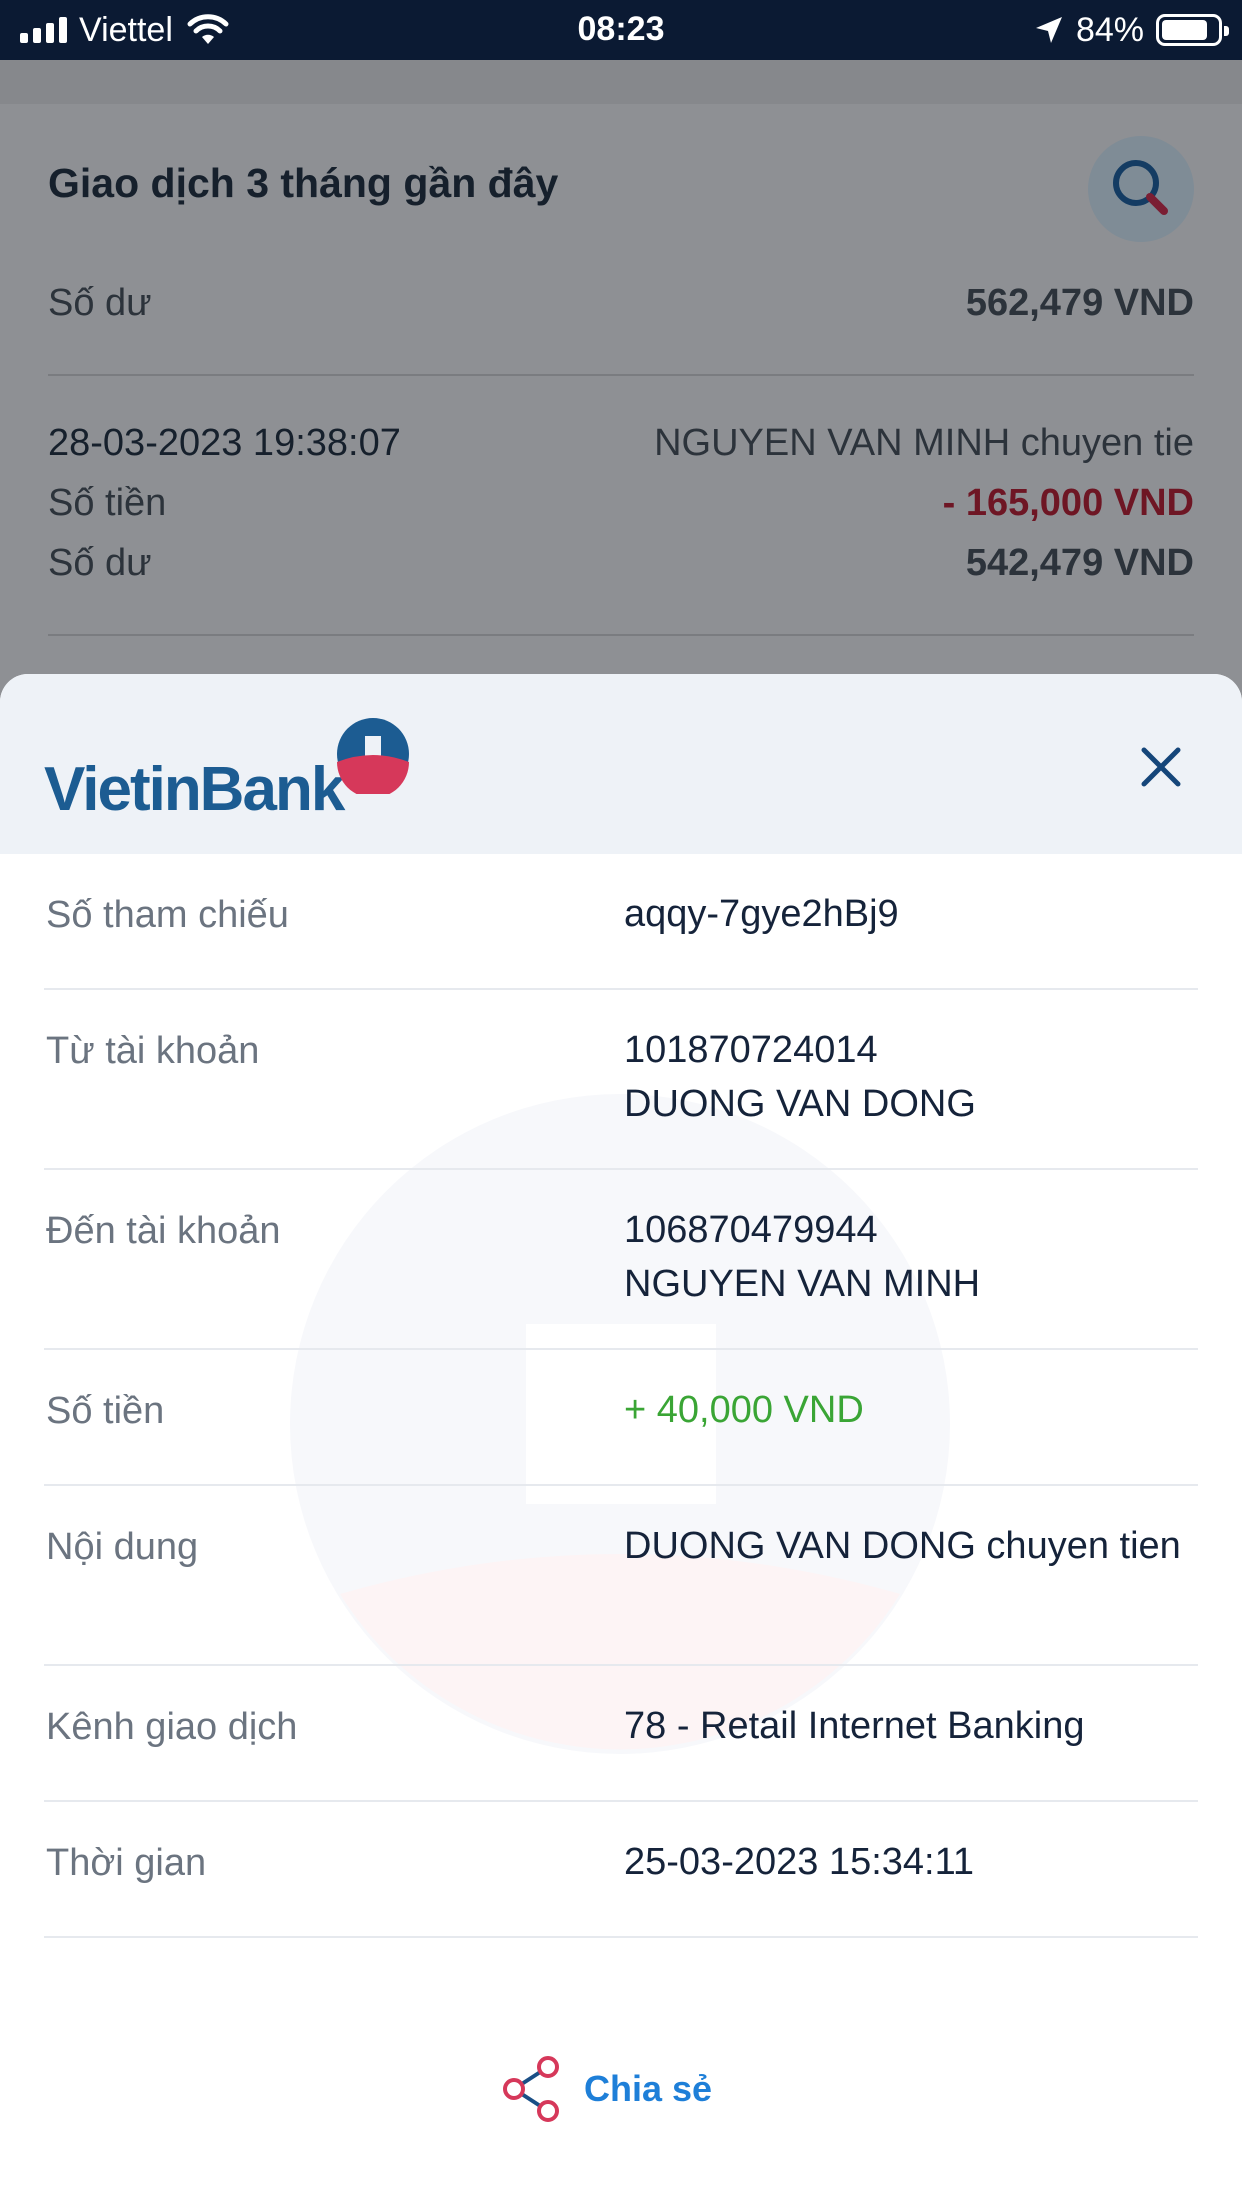 The image size is (1242, 2208). What do you see at coordinates (904, 1077) in the screenshot?
I see `from-account-value: 101870724014 DUONG VAN DONG` at bounding box center [904, 1077].